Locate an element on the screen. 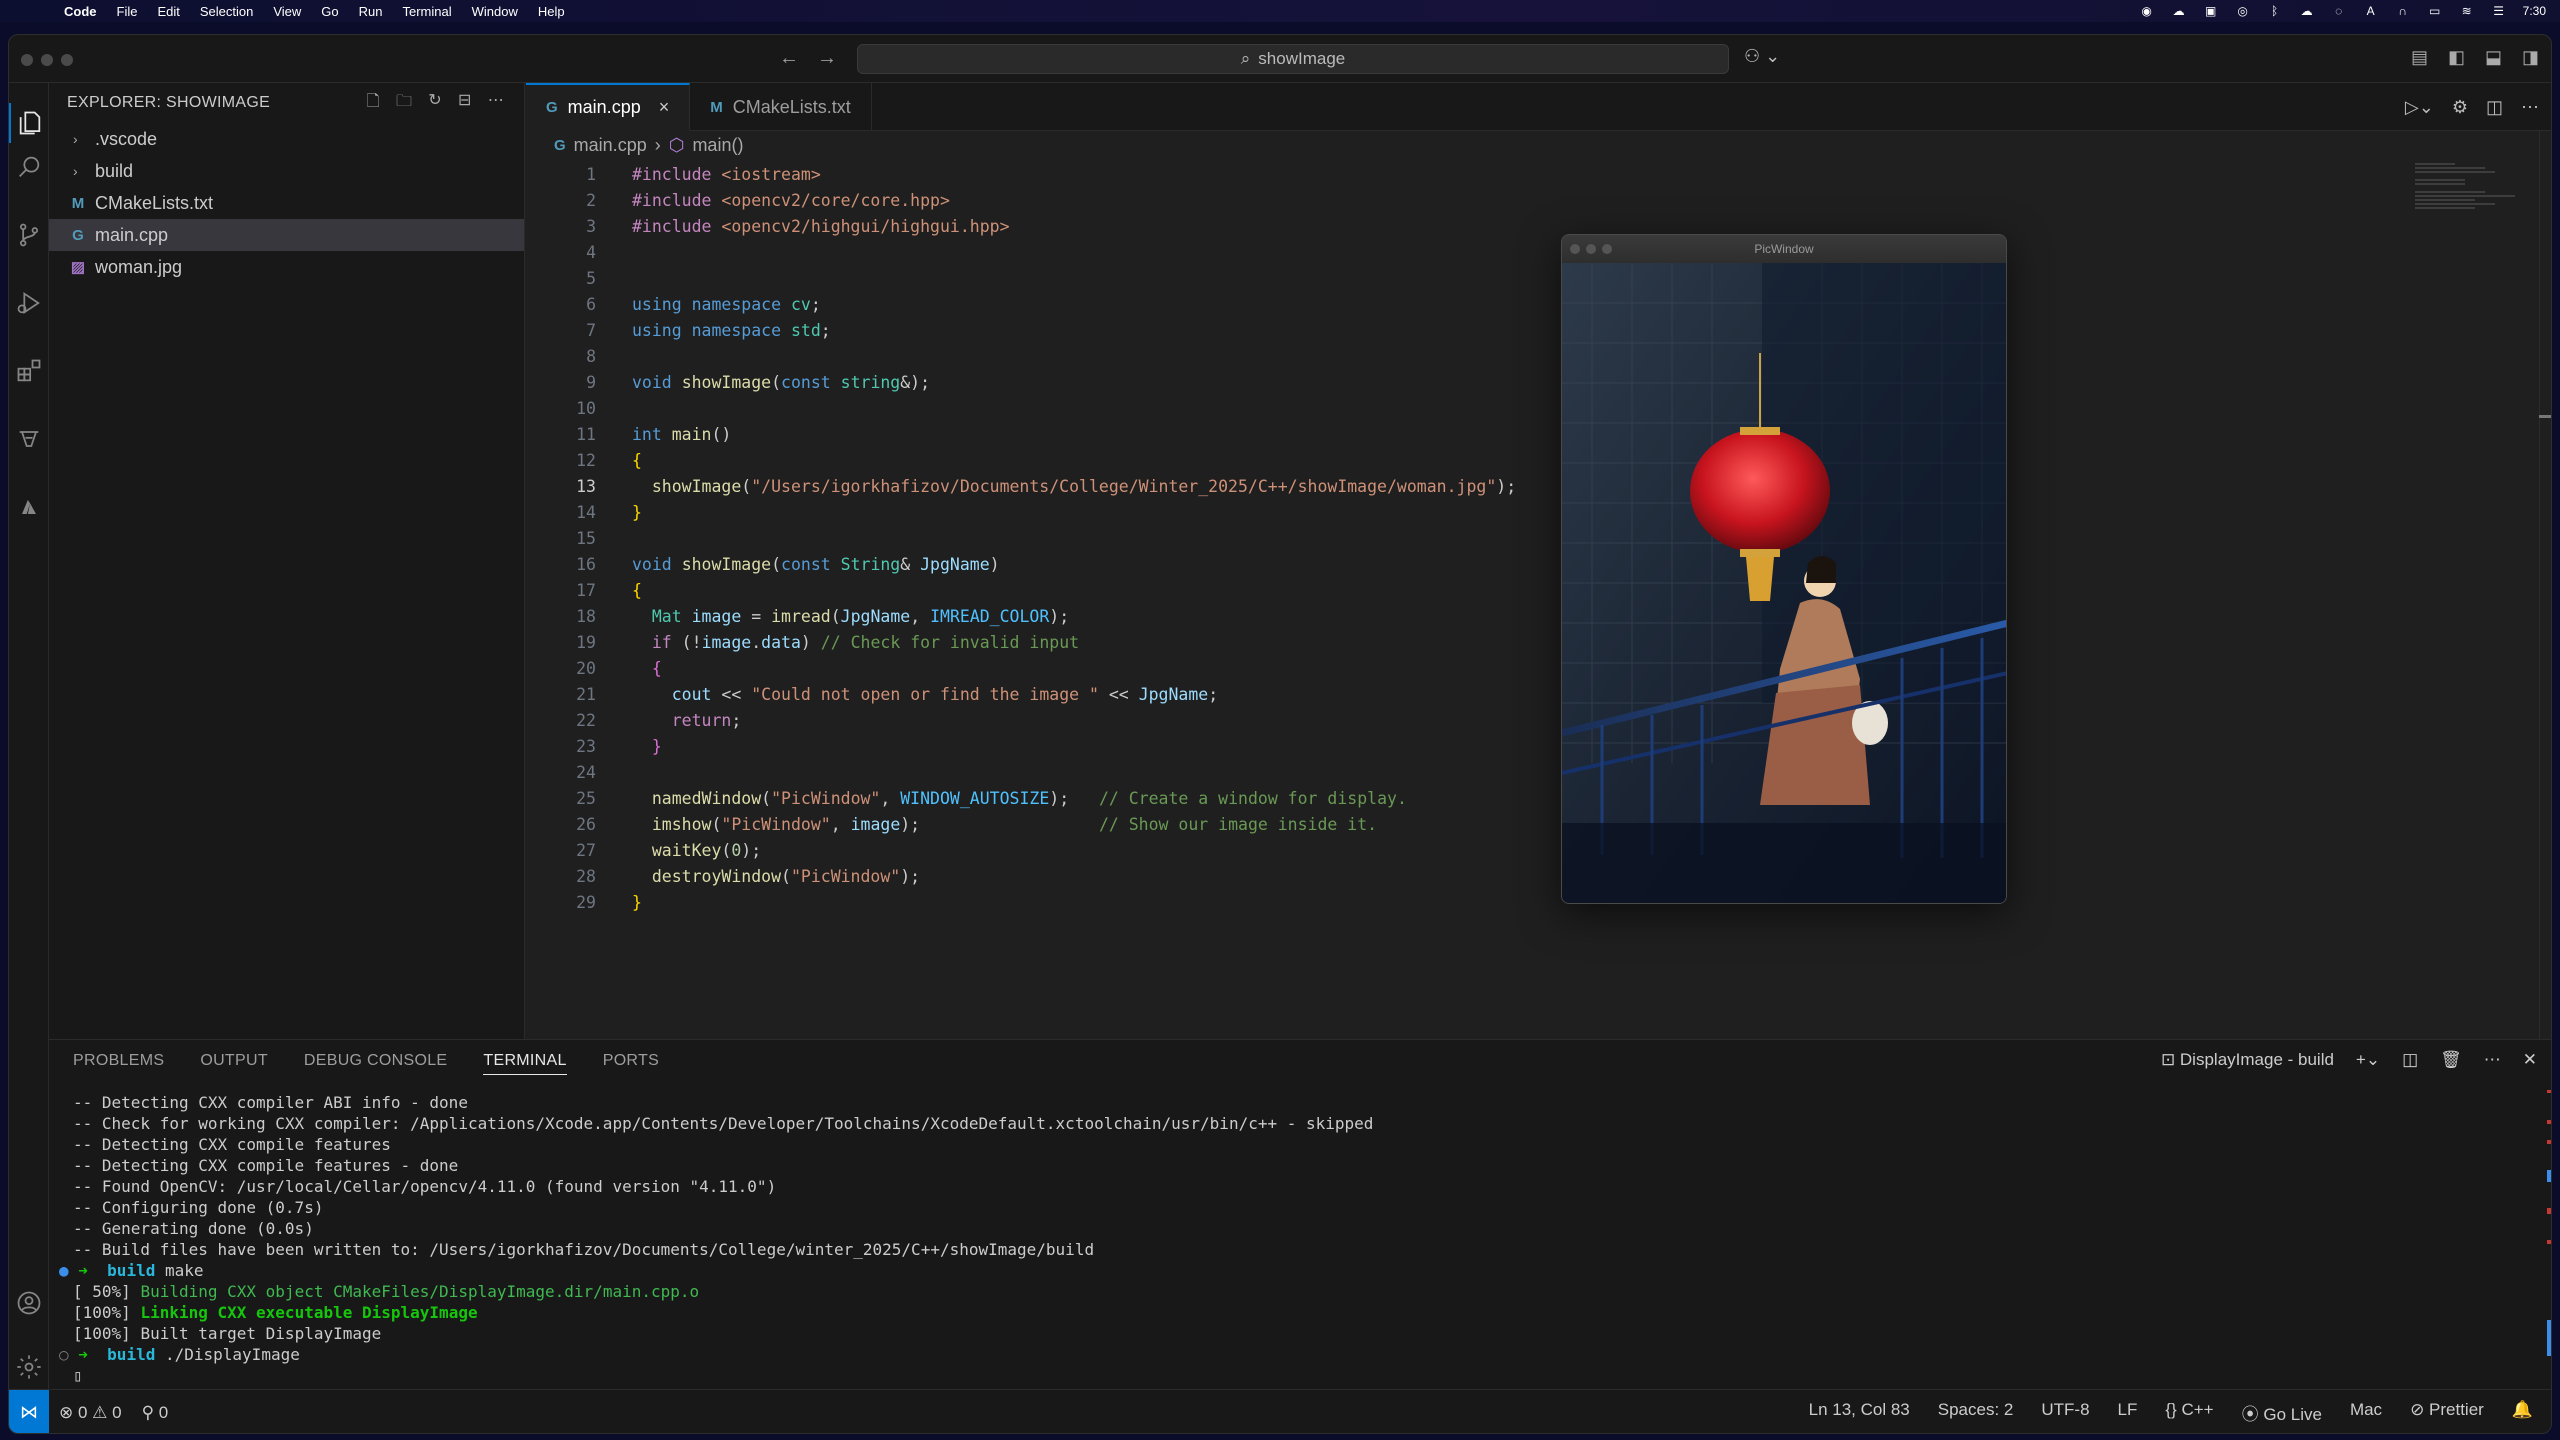 This screenshot has width=2560, height=1440. tab-main-cpp: G main.cpp × is located at coordinates (608, 107).